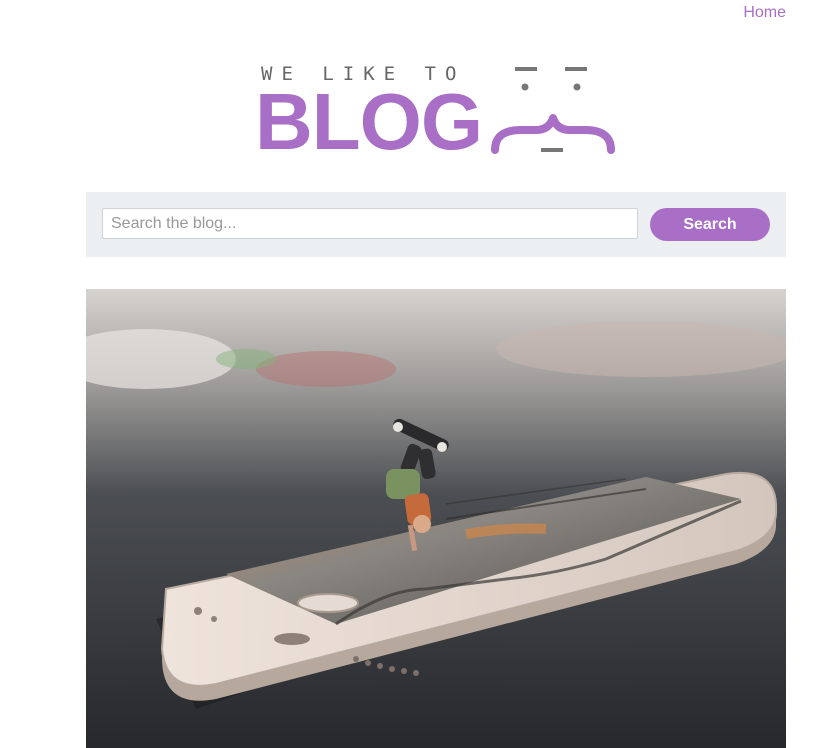 The width and height of the screenshot is (838, 748). What do you see at coordinates (370, 223) in the screenshot?
I see `search-input` at bounding box center [370, 223].